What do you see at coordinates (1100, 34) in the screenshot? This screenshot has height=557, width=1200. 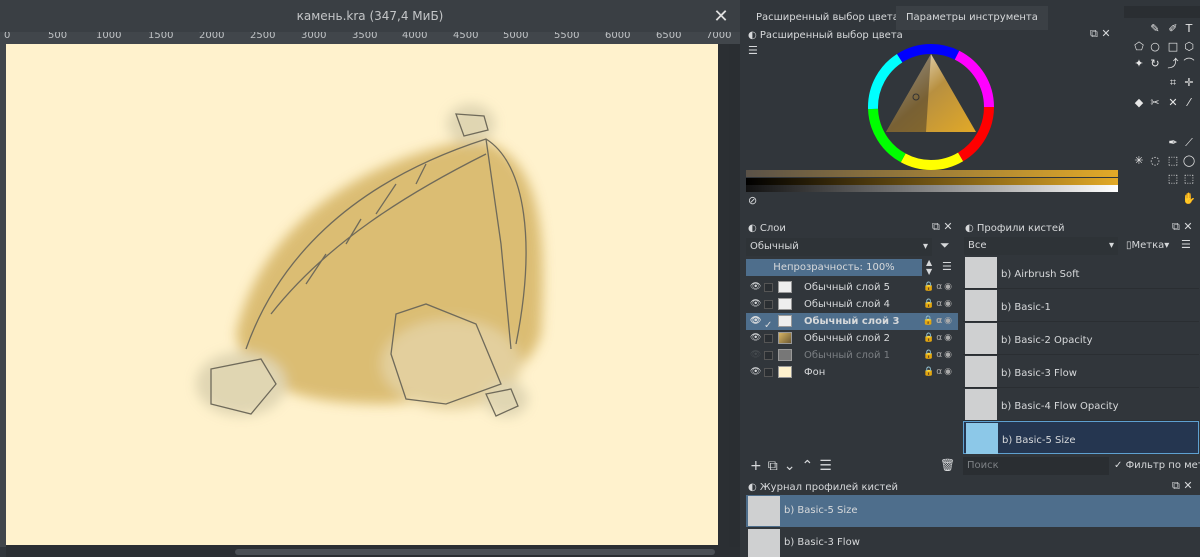 I see `color-docker-buttons: ⧉ ✕` at bounding box center [1100, 34].